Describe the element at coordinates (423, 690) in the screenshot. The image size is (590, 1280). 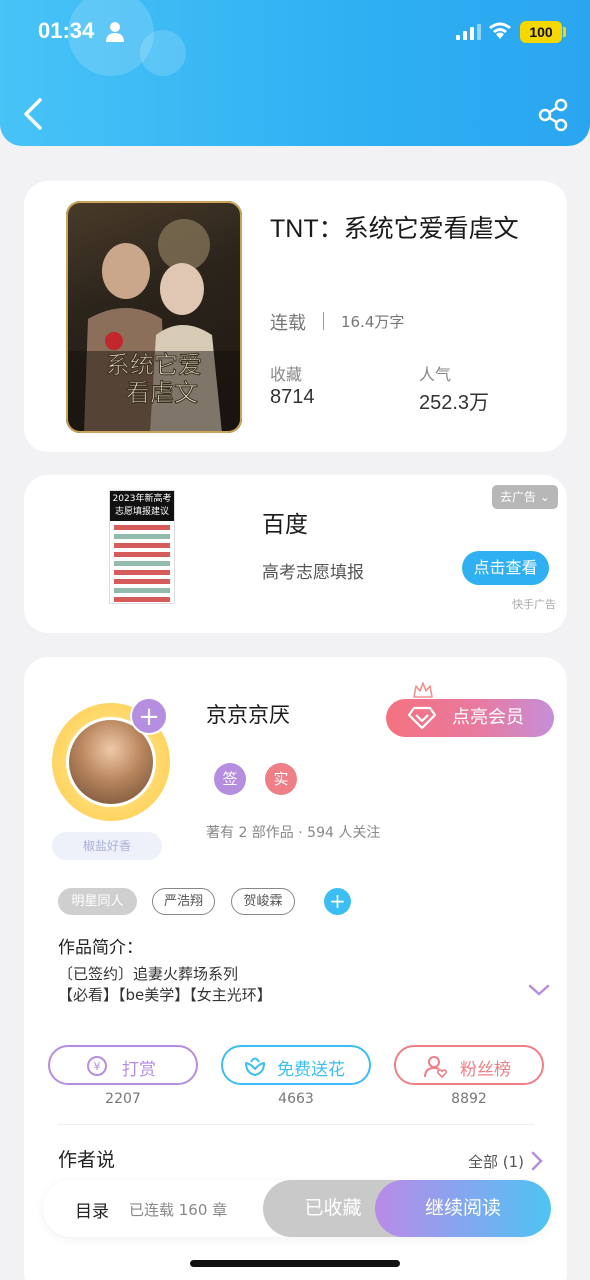
I see `crown-icon` at that location.